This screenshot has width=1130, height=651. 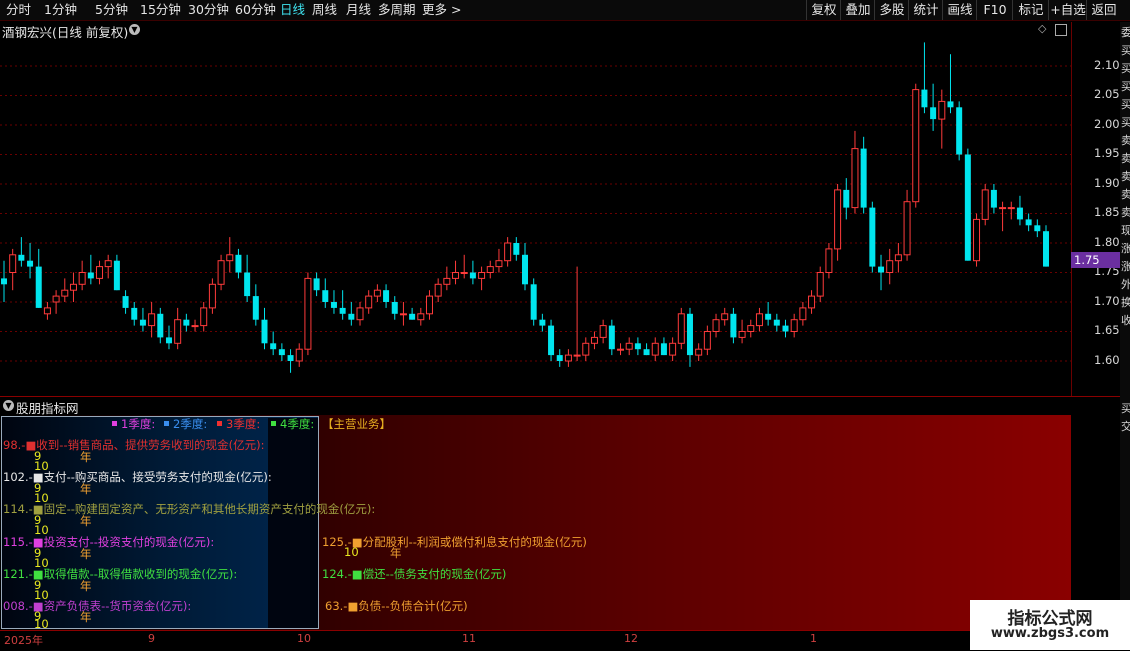 I want to click on period-tab: 多周期, so click(x=397, y=10).